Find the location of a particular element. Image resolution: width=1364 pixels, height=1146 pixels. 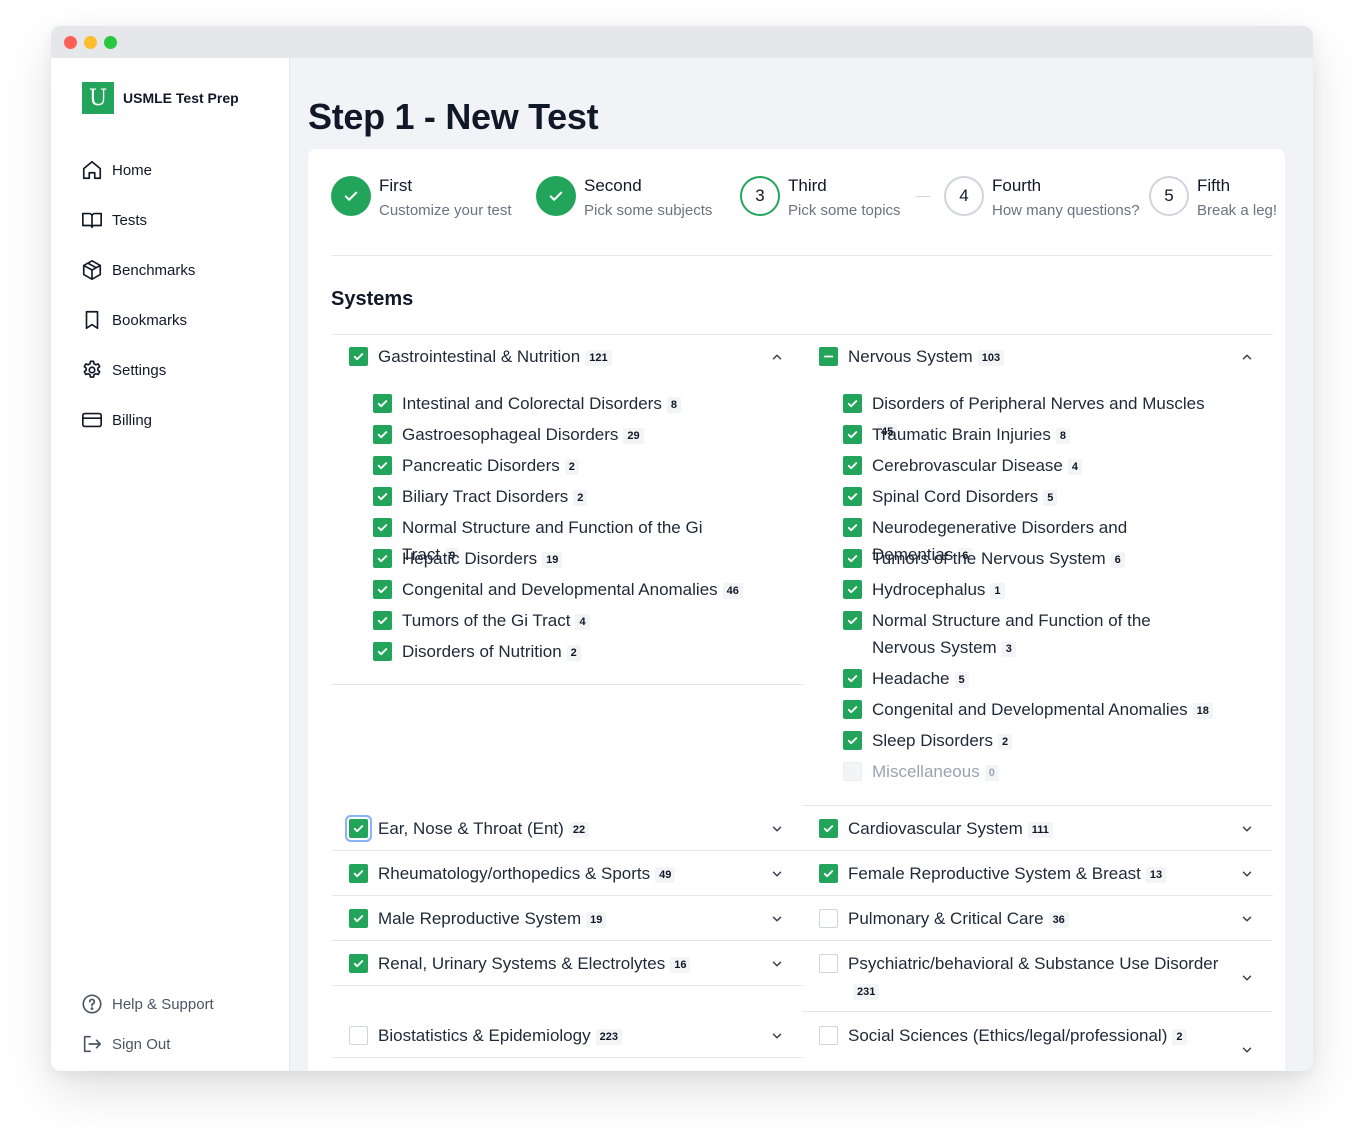

topic-row: Traumatic Brain Injuries 8 is located at coordinates (1028, 436).